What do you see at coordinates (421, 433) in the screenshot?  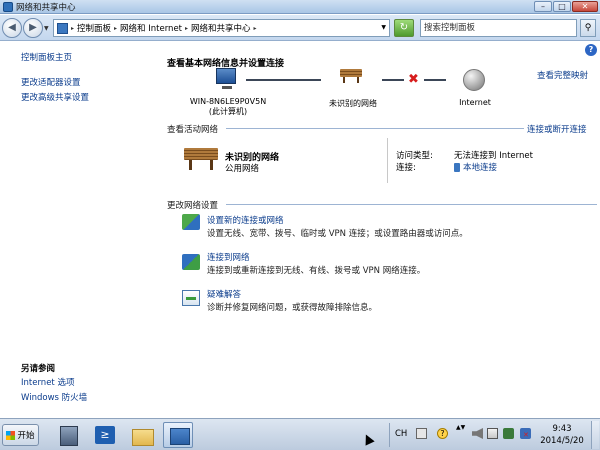 I see `keyboard-icon` at bounding box center [421, 433].